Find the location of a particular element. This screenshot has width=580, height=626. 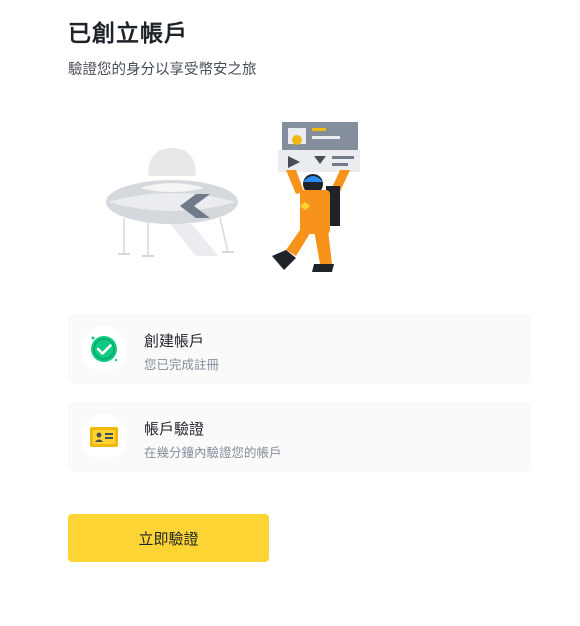

verify-now-button: 立即驗證 is located at coordinates (168, 538).